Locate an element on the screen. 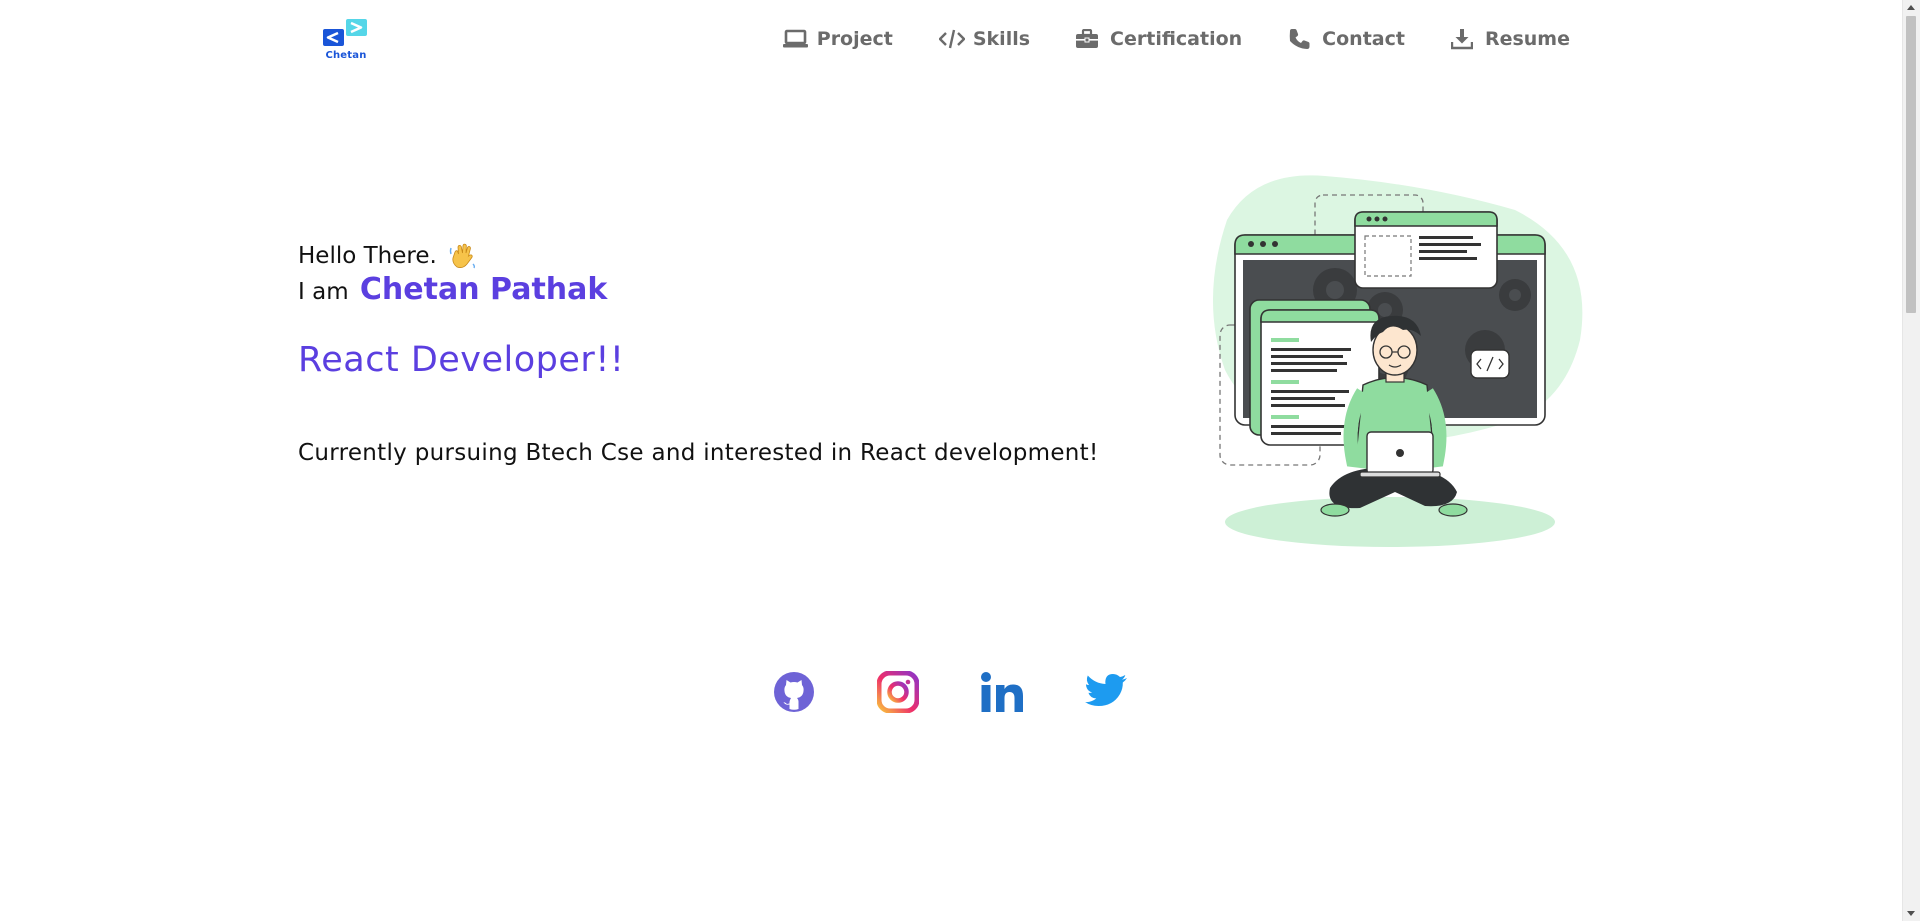 This screenshot has width=1920, height=921. social-link-instagram is located at coordinates (898, 692).